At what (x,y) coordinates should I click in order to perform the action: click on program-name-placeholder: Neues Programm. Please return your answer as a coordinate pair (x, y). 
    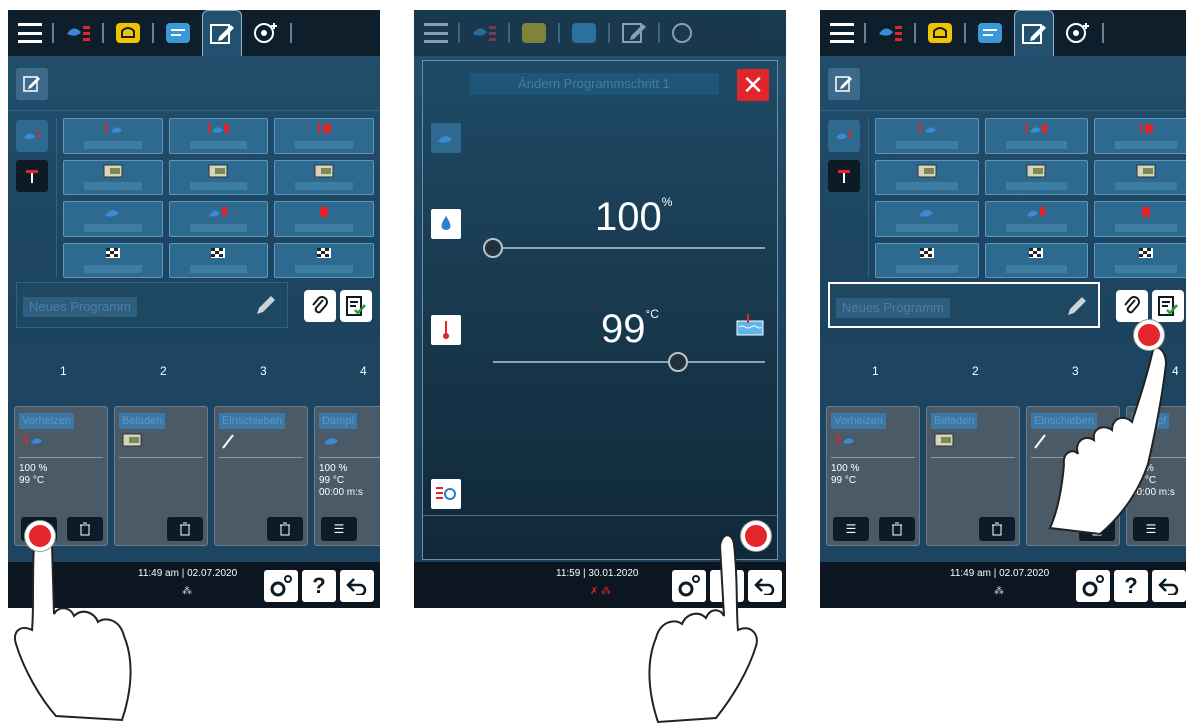
    Looking at the image, I should click on (80, 307).